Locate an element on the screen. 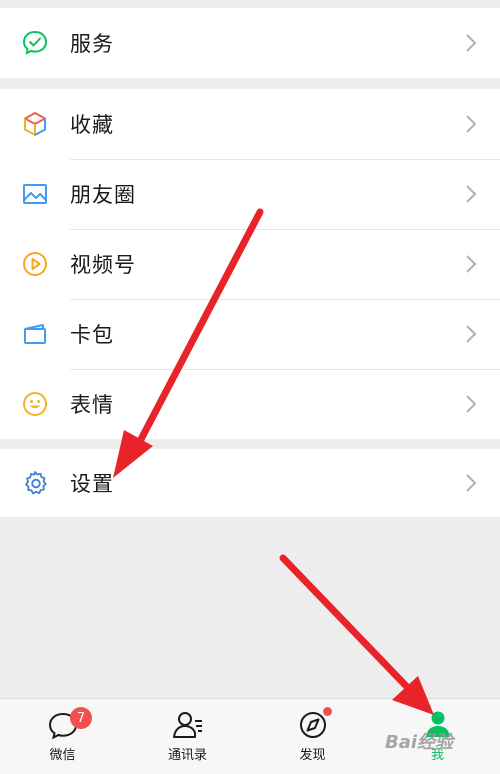 Image resolution: width=500 pixels, height=774 pixels. smiley-icon is located at coordinates (35, 404).